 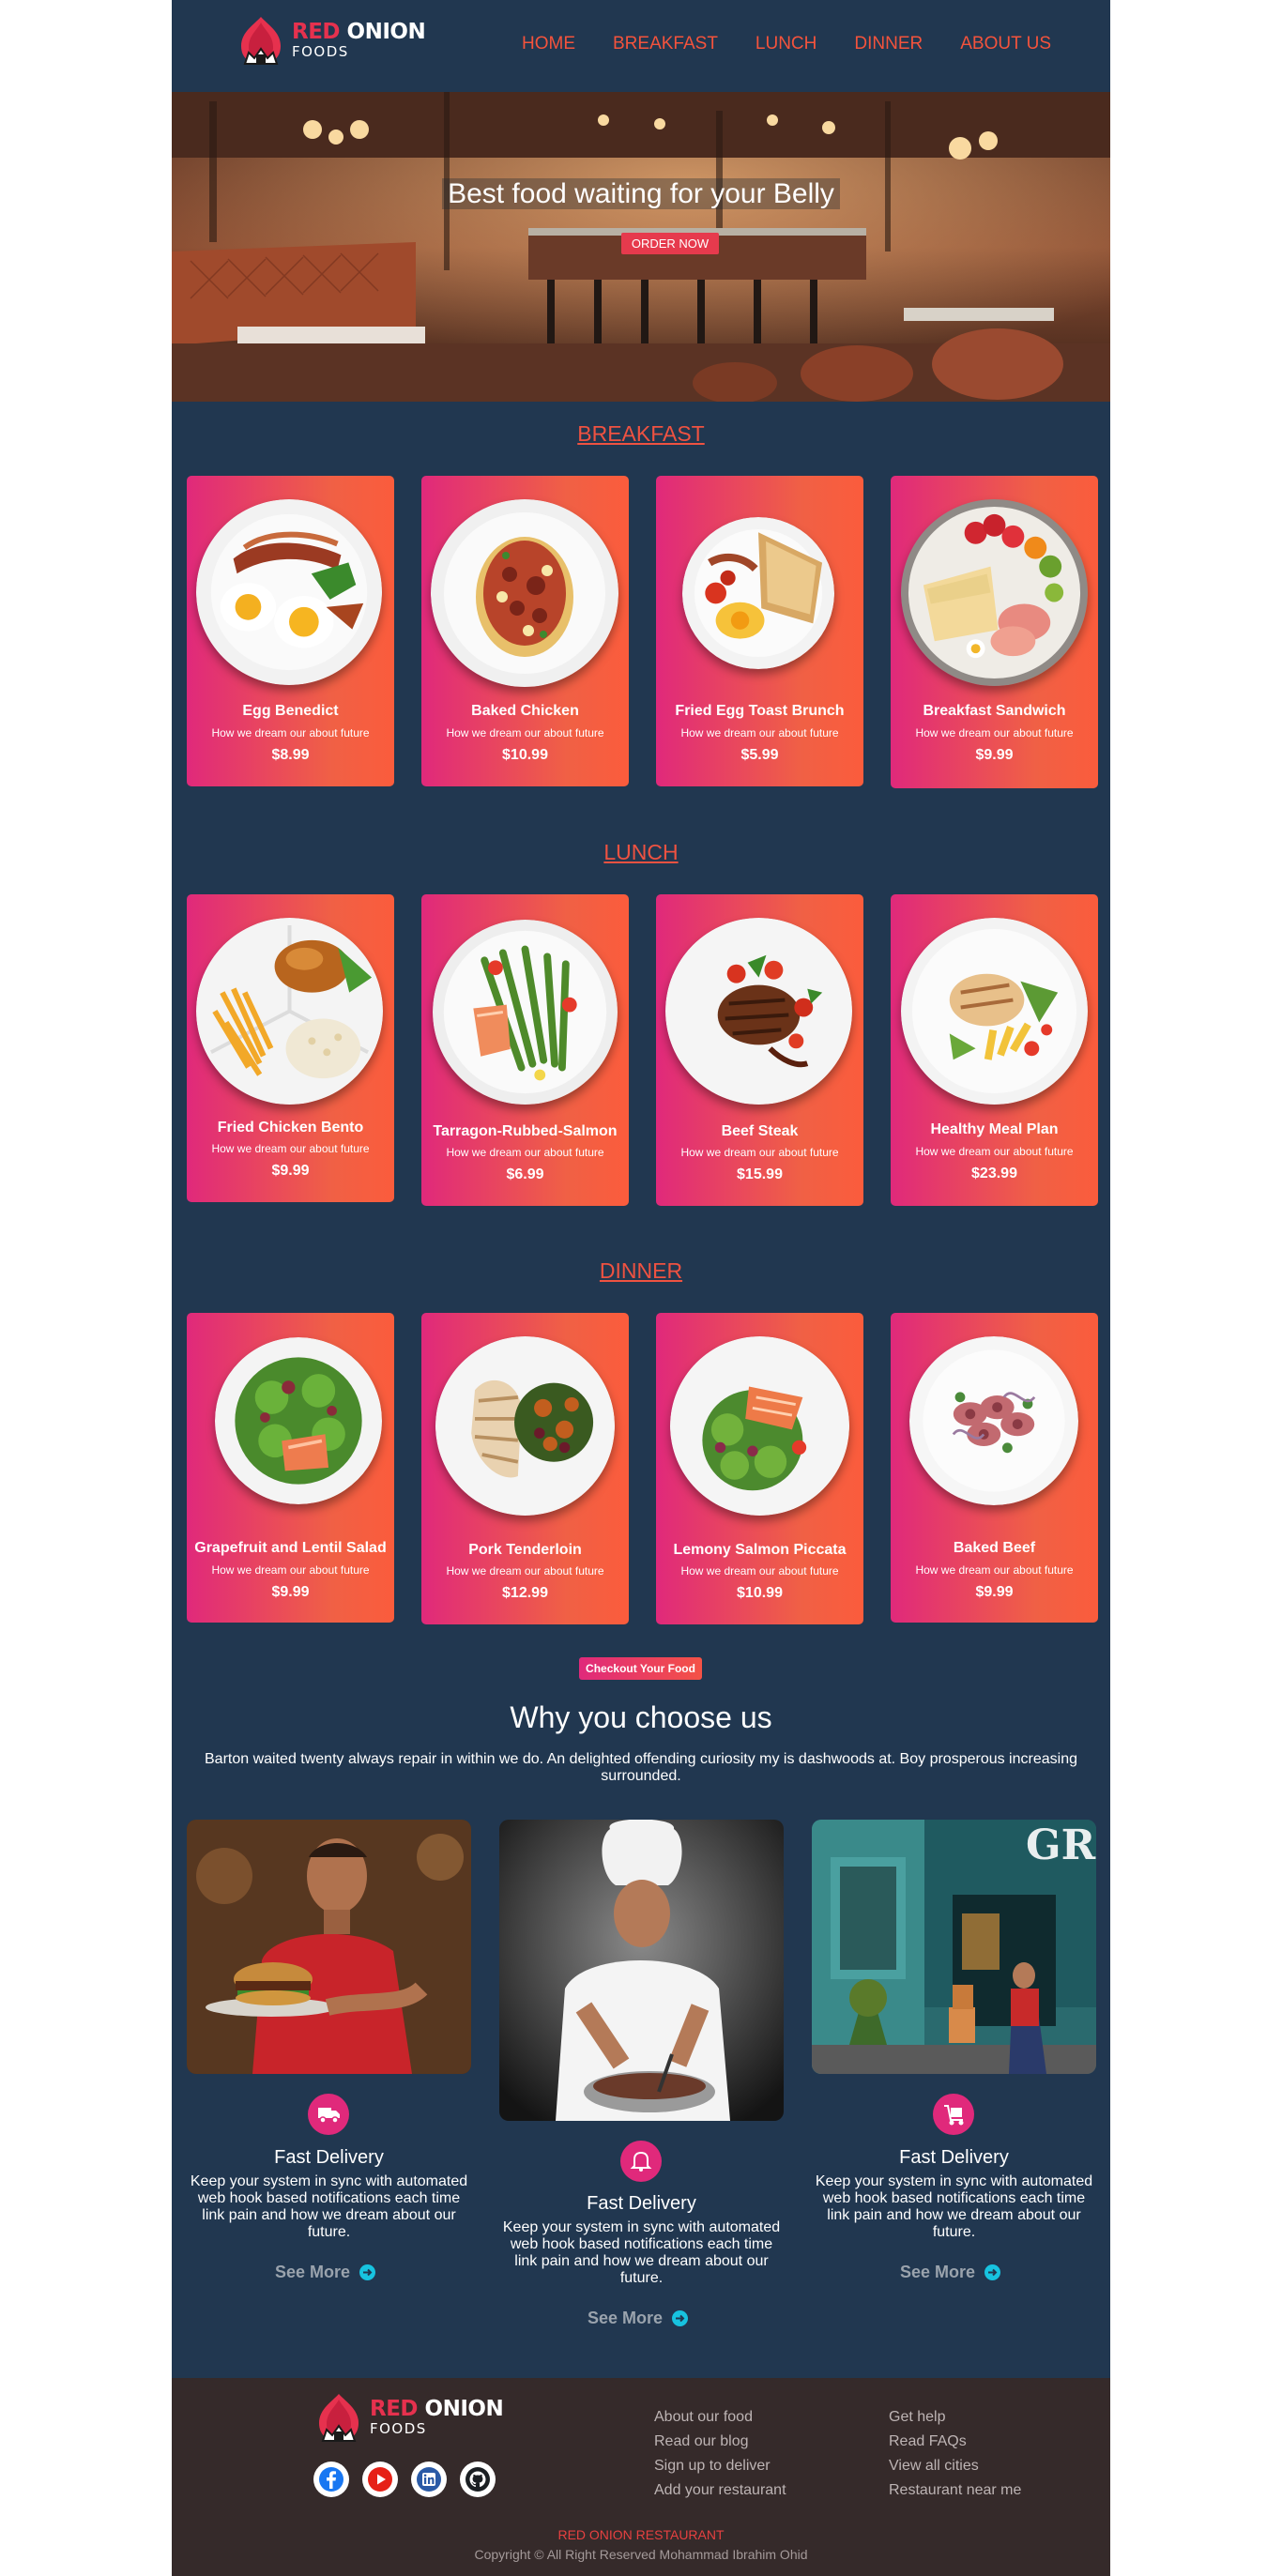 I want to click on baked-chicken-image, so click(x=525, y=593).